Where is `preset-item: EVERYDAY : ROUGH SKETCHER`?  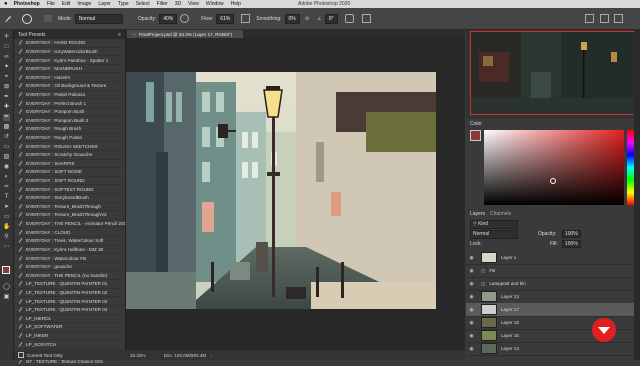 preset-item: EVERYDAY : ROUGH SKETCHER is located at coordinates (69, 146).